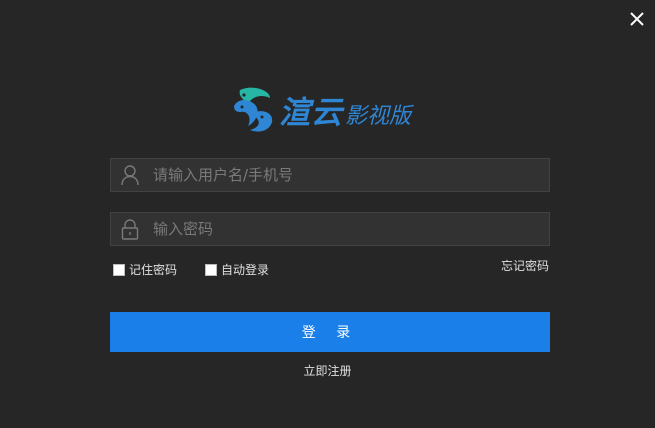 Image resolution: width=655 pixels, height=428 pixels. I want to click on lock-icon, so click(130, 229).